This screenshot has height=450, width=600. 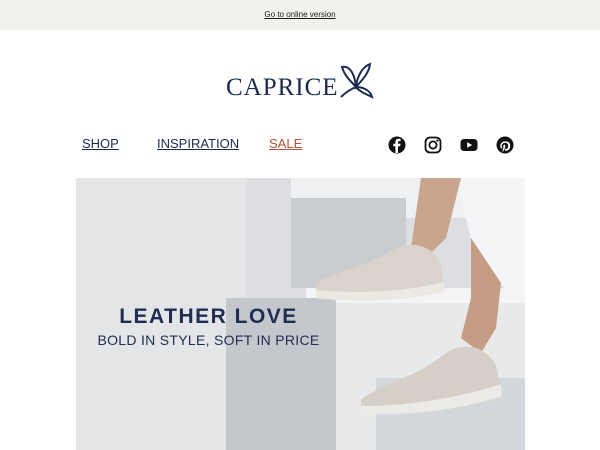 I want to click on online-version-link: Go to online version, so click(x=300, y=14).